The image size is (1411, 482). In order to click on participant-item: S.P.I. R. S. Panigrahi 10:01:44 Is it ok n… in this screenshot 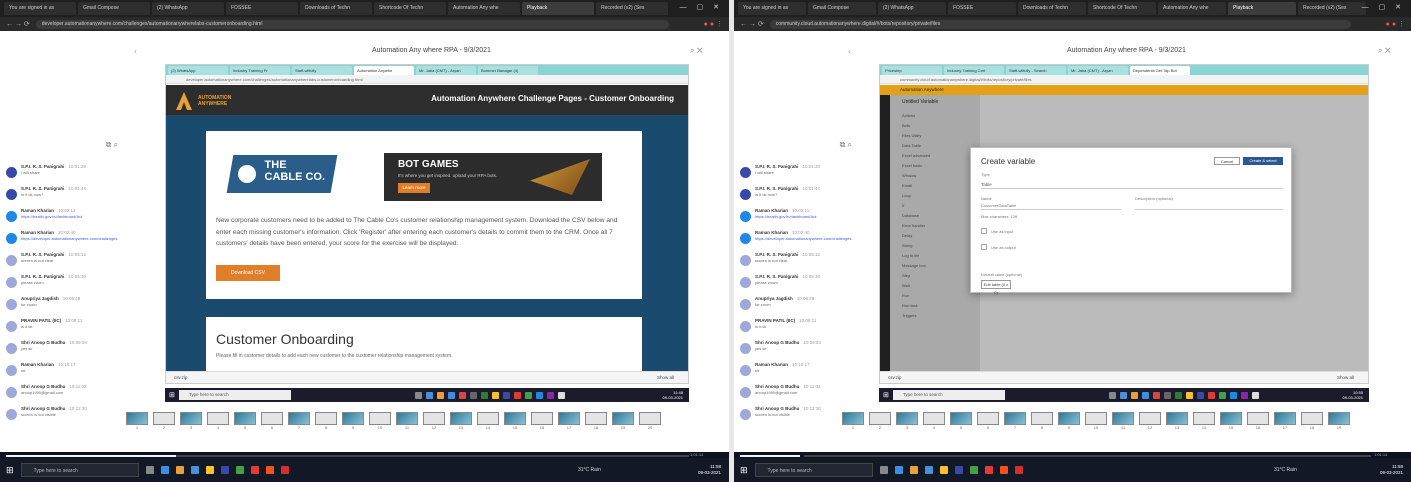, I will do `click(62, 197)`.